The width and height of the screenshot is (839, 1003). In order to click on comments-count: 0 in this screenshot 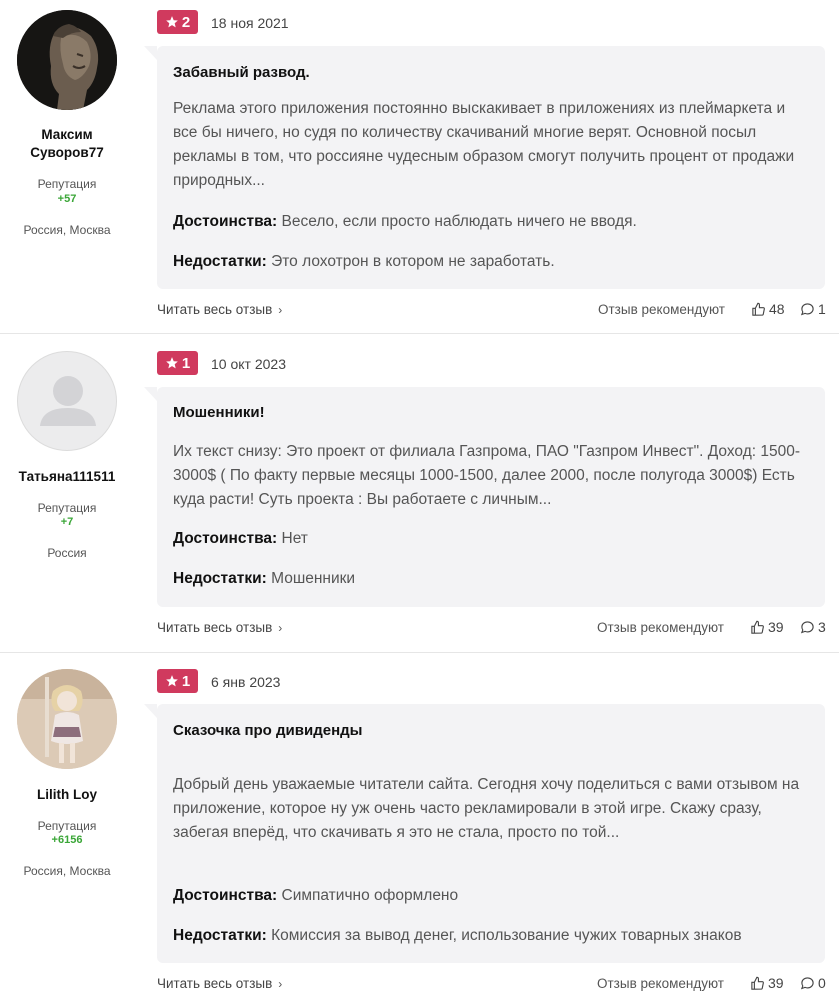, I will do `click(822, 983)`.